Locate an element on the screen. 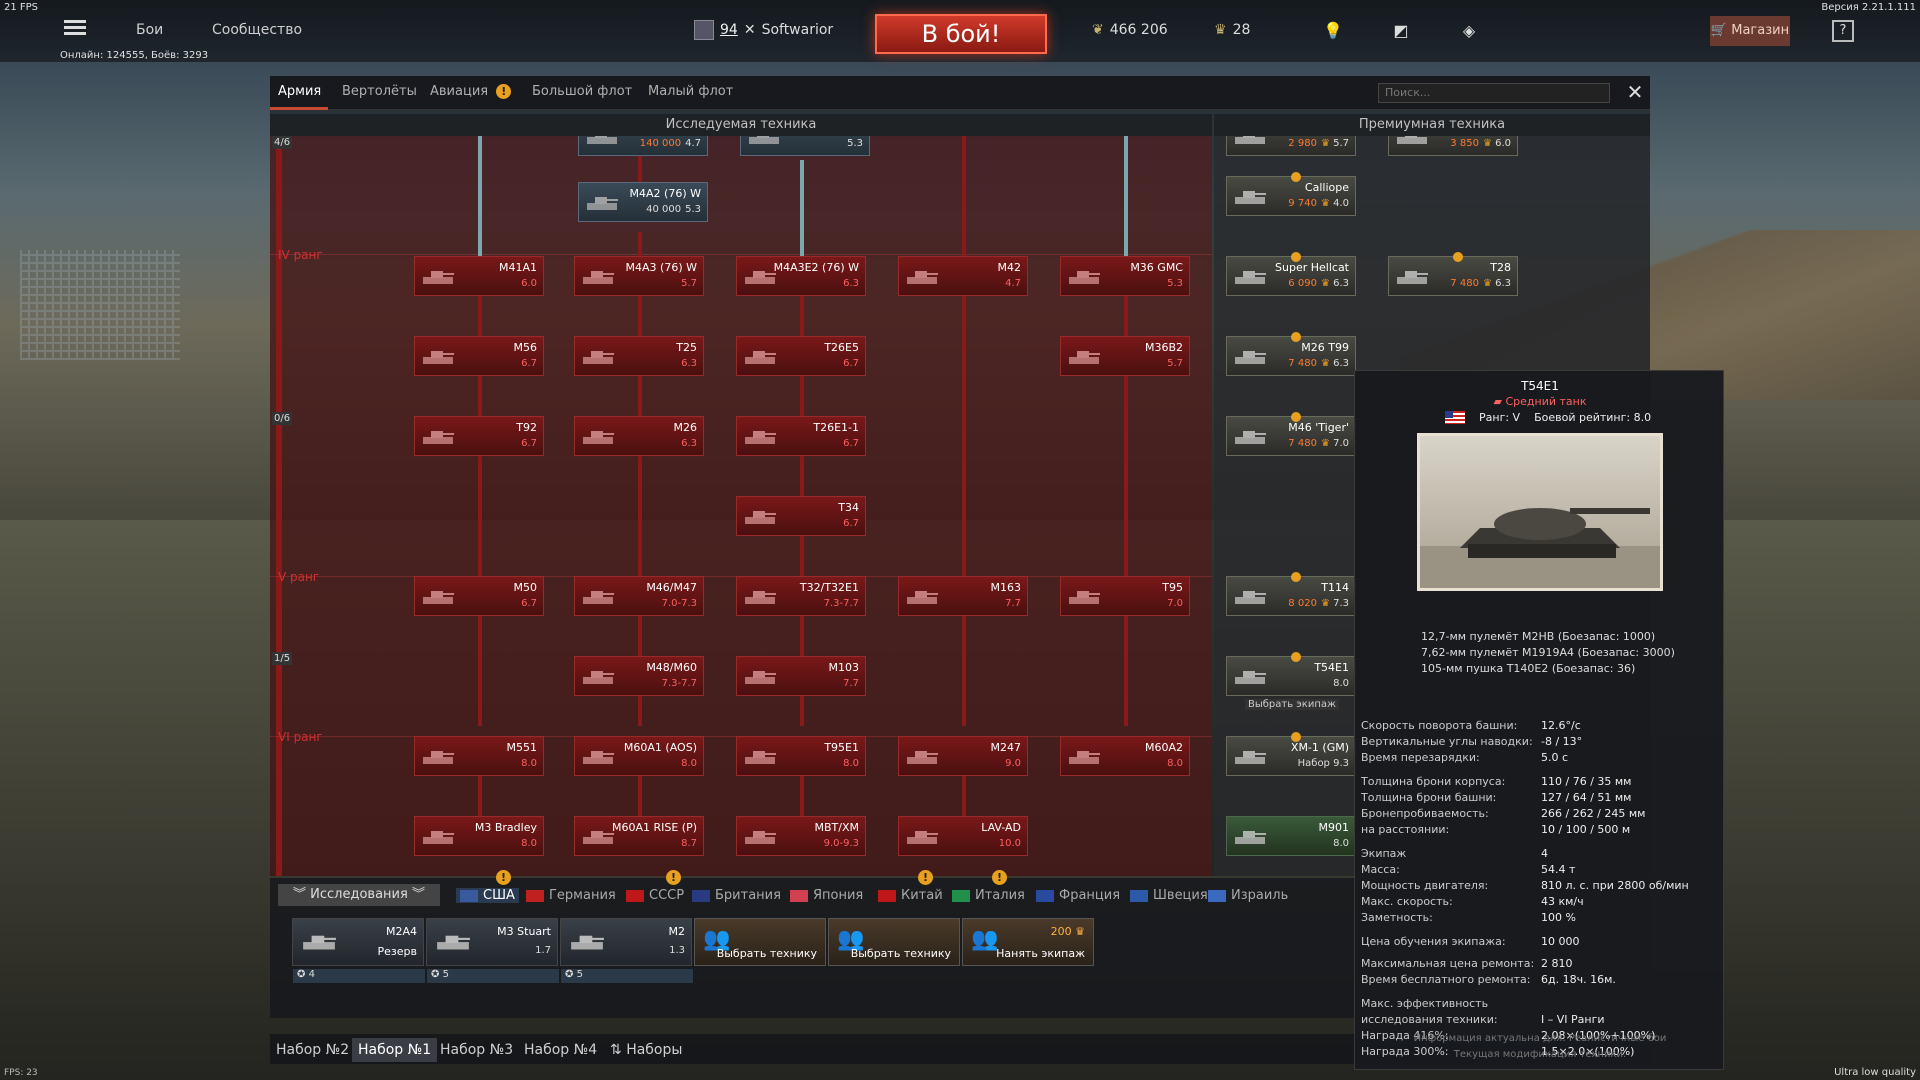  nation-tab: Израиль is located at coordinates (1248, 895).